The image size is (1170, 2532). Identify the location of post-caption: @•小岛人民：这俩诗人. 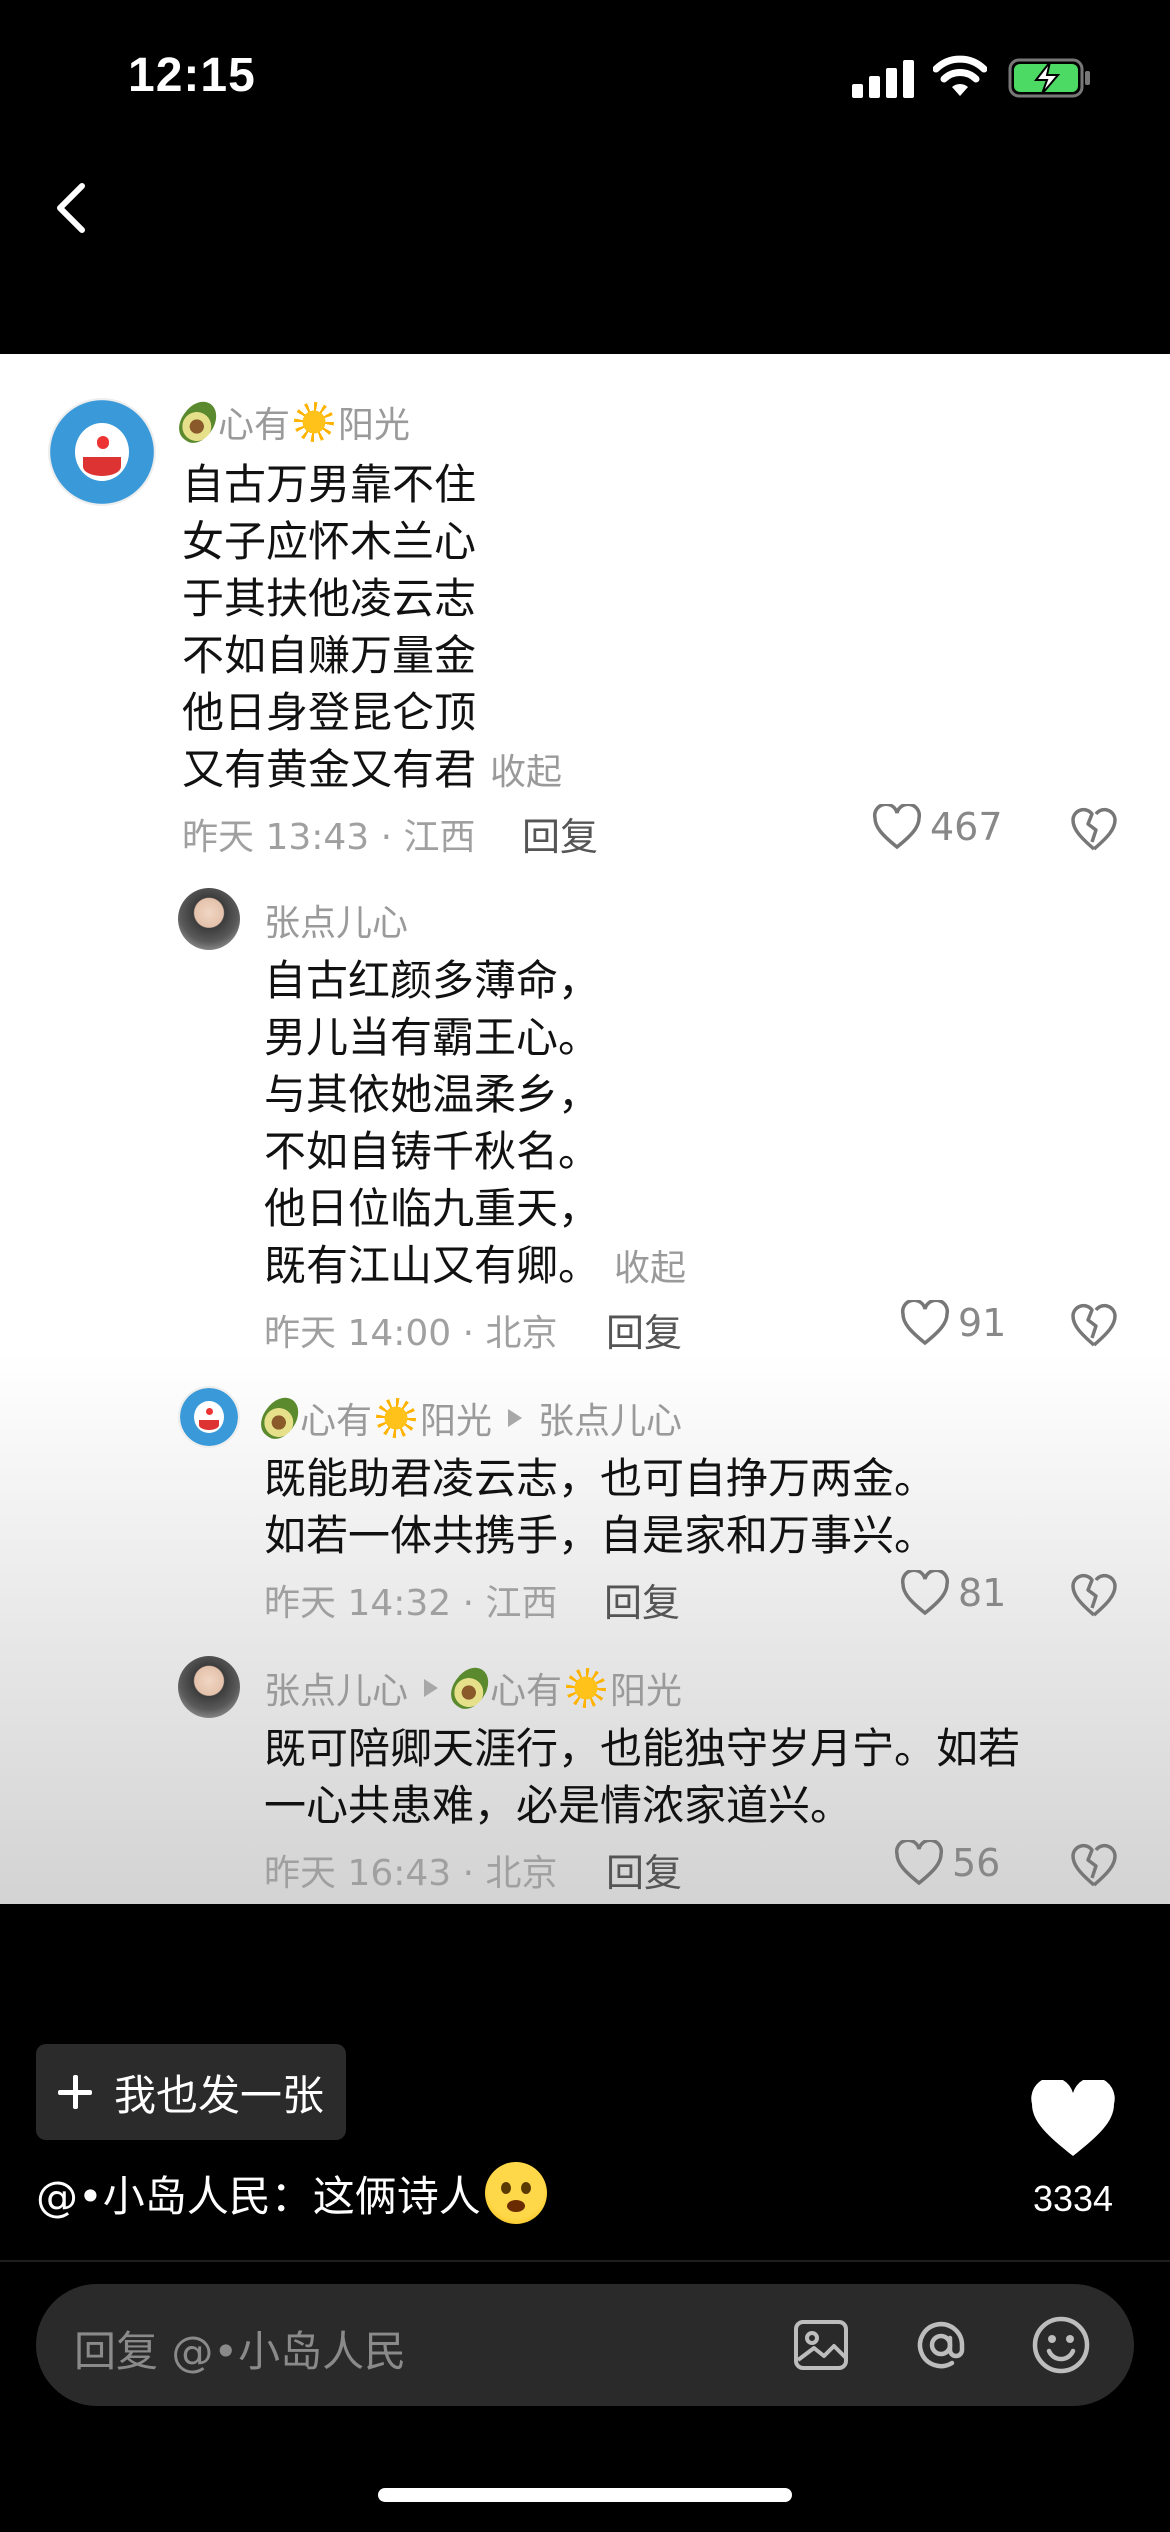
(291, 2193).